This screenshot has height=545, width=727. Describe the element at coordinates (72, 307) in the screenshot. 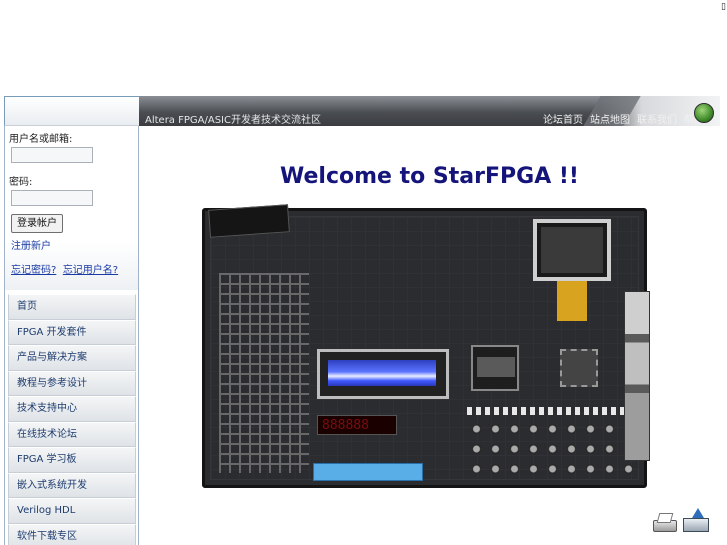

I see `nav-item-home: 首页` at that location.